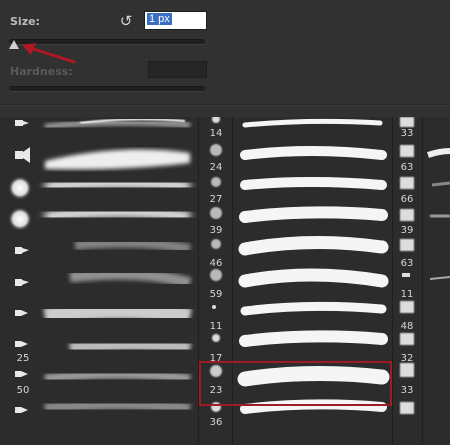 Image resolution: width=450 pixels, height=445 pixels. What do you see at coordinates (20, 266) in the screenshot?
I see `brush-tip-icons` at bounding box center [20, 266].